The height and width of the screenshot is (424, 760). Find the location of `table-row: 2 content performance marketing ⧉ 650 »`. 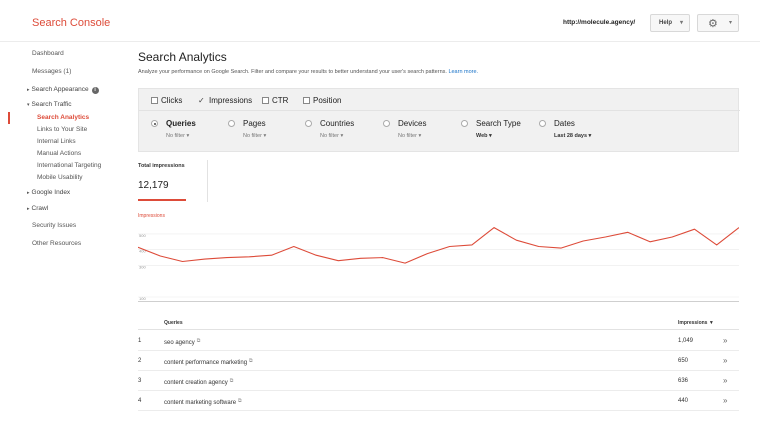

table-row: 2 content performance marketing ⧉ 650 » is located at coordinates (438, 361).